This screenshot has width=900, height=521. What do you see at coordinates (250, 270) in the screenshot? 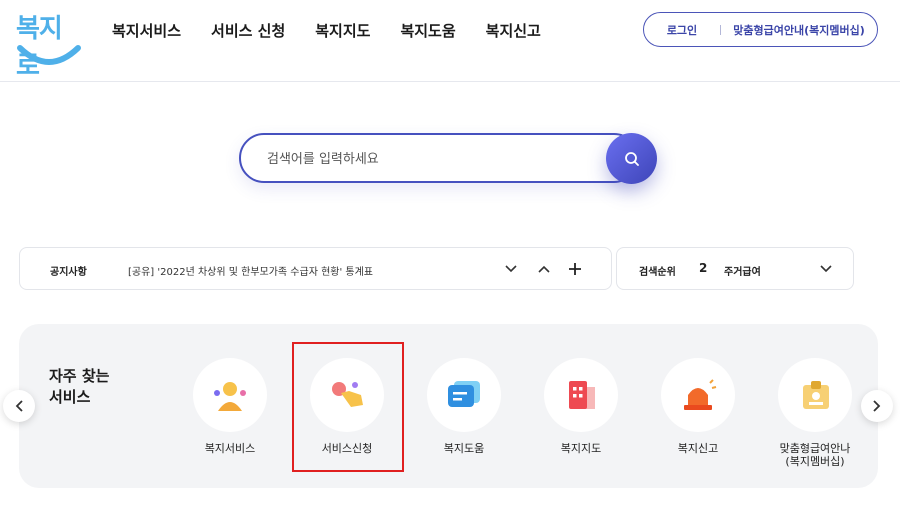
I see `notice-headline: [공유] '2022년 차상위 및 한부모가족 수급자 현황' 통계표` at bounding box center [250, 270].